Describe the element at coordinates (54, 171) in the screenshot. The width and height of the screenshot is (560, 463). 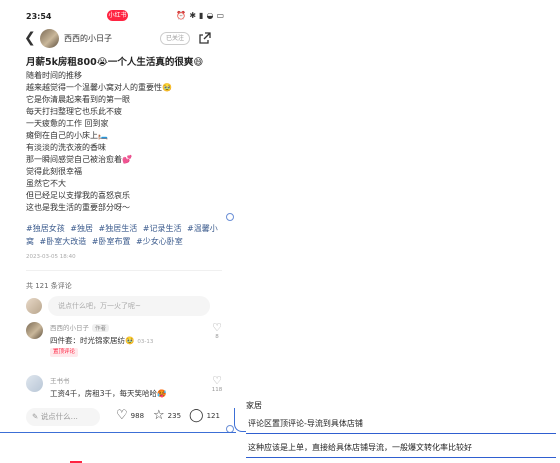
I see `post-line: 觉得此刻很幸福` at that location.